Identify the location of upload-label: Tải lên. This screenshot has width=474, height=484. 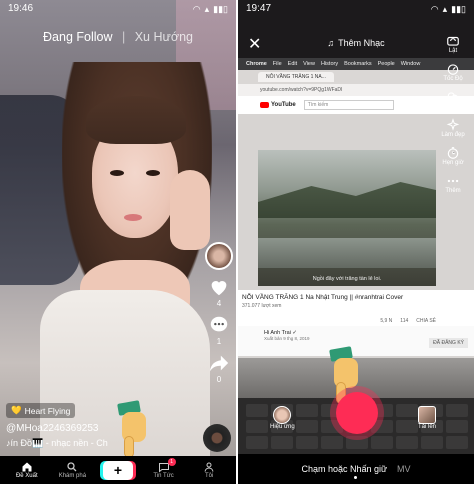
(427, 427).